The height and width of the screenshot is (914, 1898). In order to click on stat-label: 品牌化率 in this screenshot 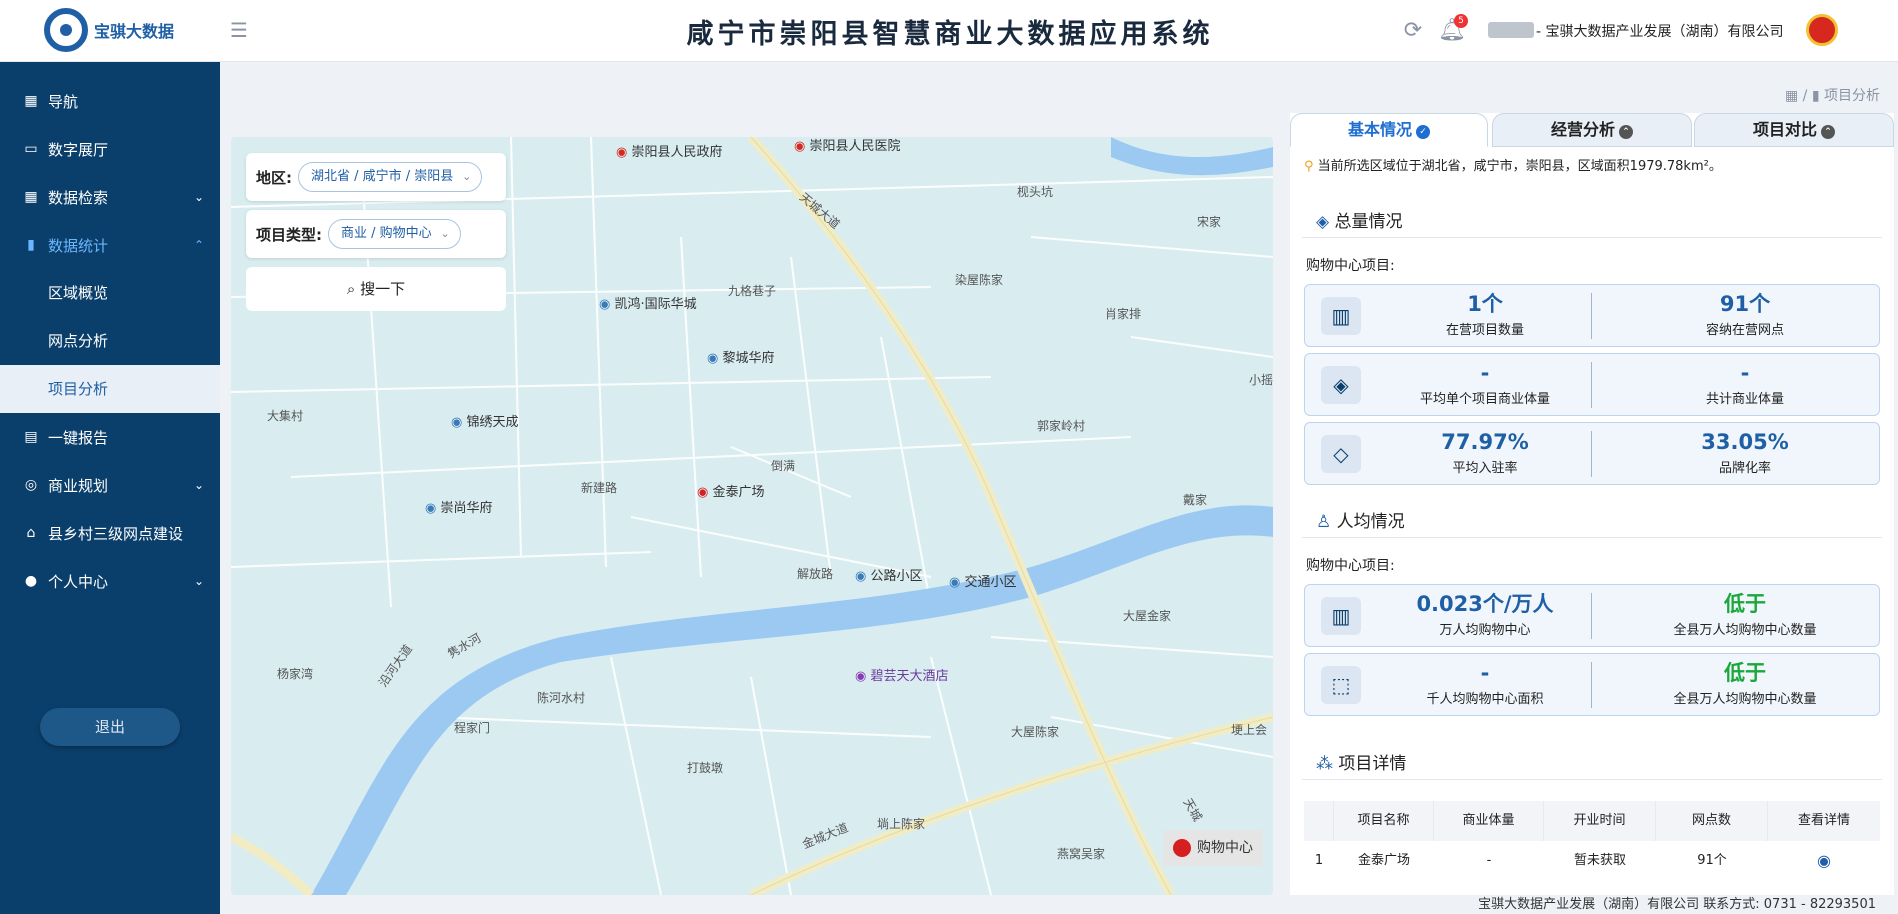, I will do `click(1744, 468)`.